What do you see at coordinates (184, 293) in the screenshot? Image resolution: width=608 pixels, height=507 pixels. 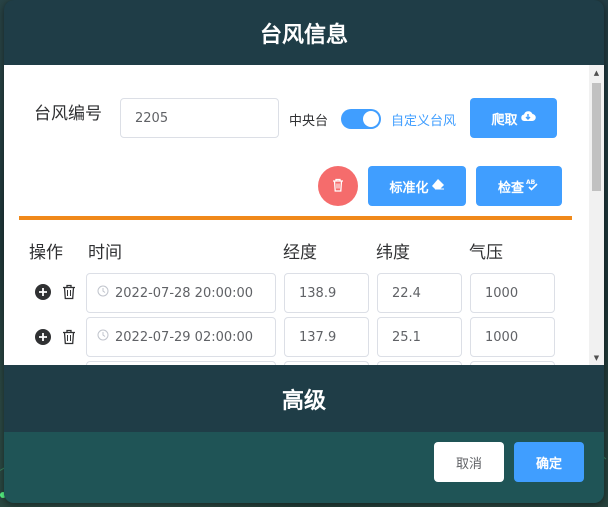 I see `time-value: 2022-07-28 20:00:00` at bounding box center [184, 293].